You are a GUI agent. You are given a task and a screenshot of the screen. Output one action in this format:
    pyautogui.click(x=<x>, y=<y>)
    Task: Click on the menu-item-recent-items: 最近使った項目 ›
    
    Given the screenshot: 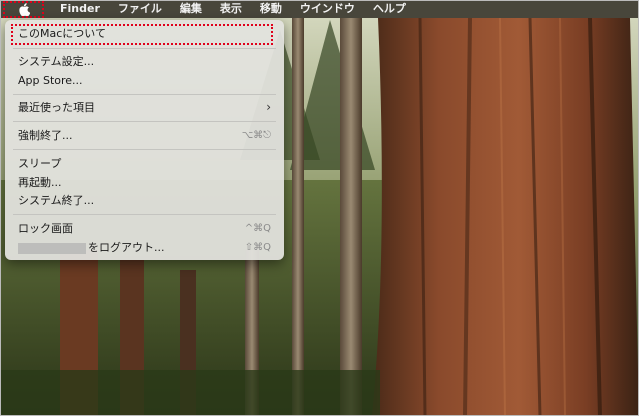 What is the action you would take?
    pyautogui.click(x=144, y=107)
    